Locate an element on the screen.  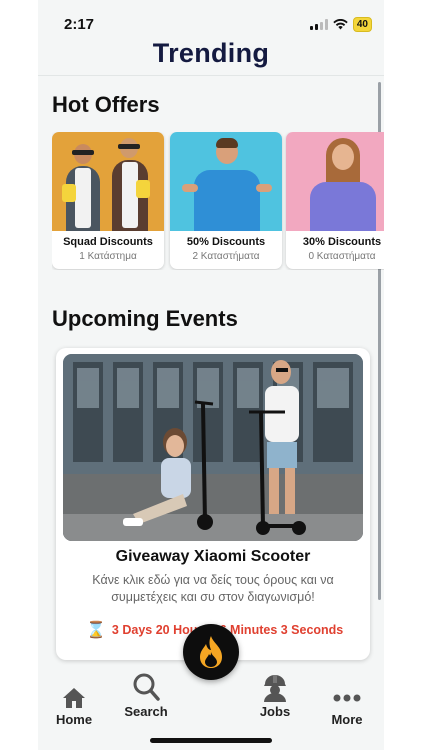
page-title: Trending is located at coordinates (211, 53).